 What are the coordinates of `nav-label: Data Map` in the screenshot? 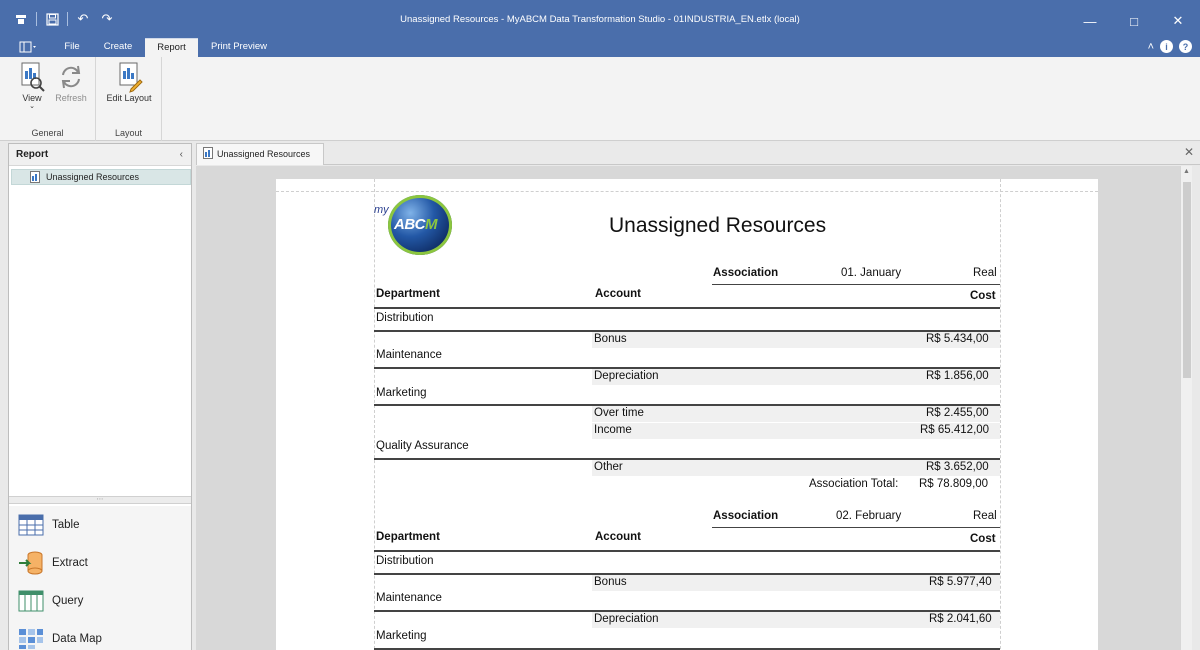 It's located at (77, 639).